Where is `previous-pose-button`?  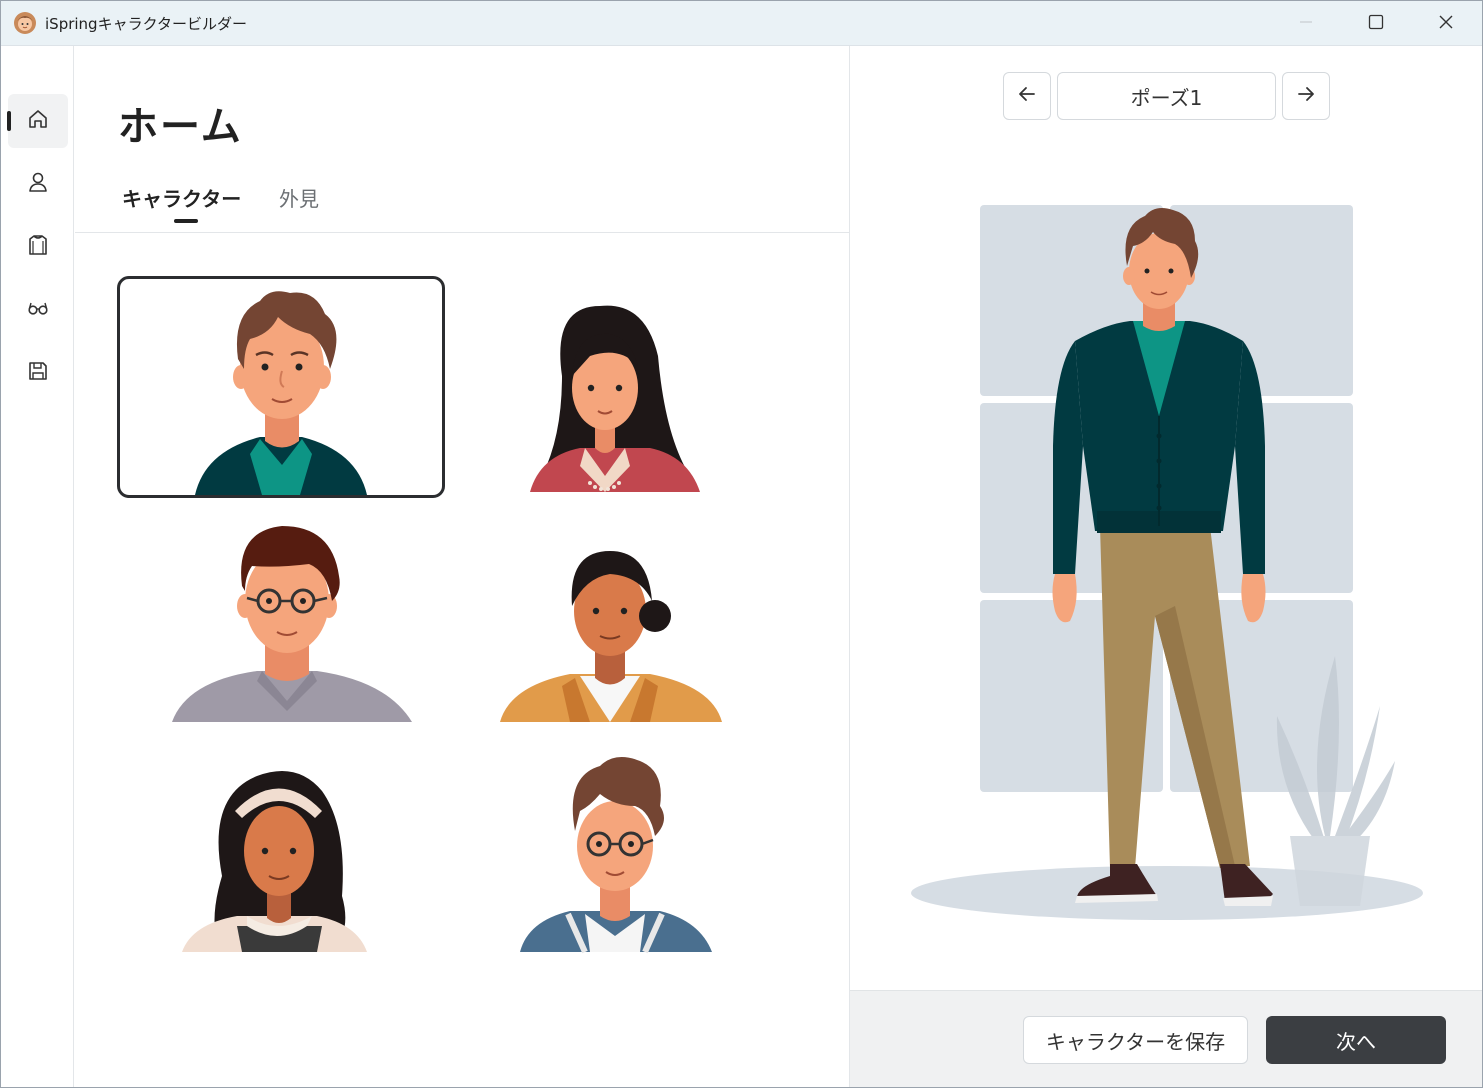 previous-pose-button is located at coordinates (1027, 96).